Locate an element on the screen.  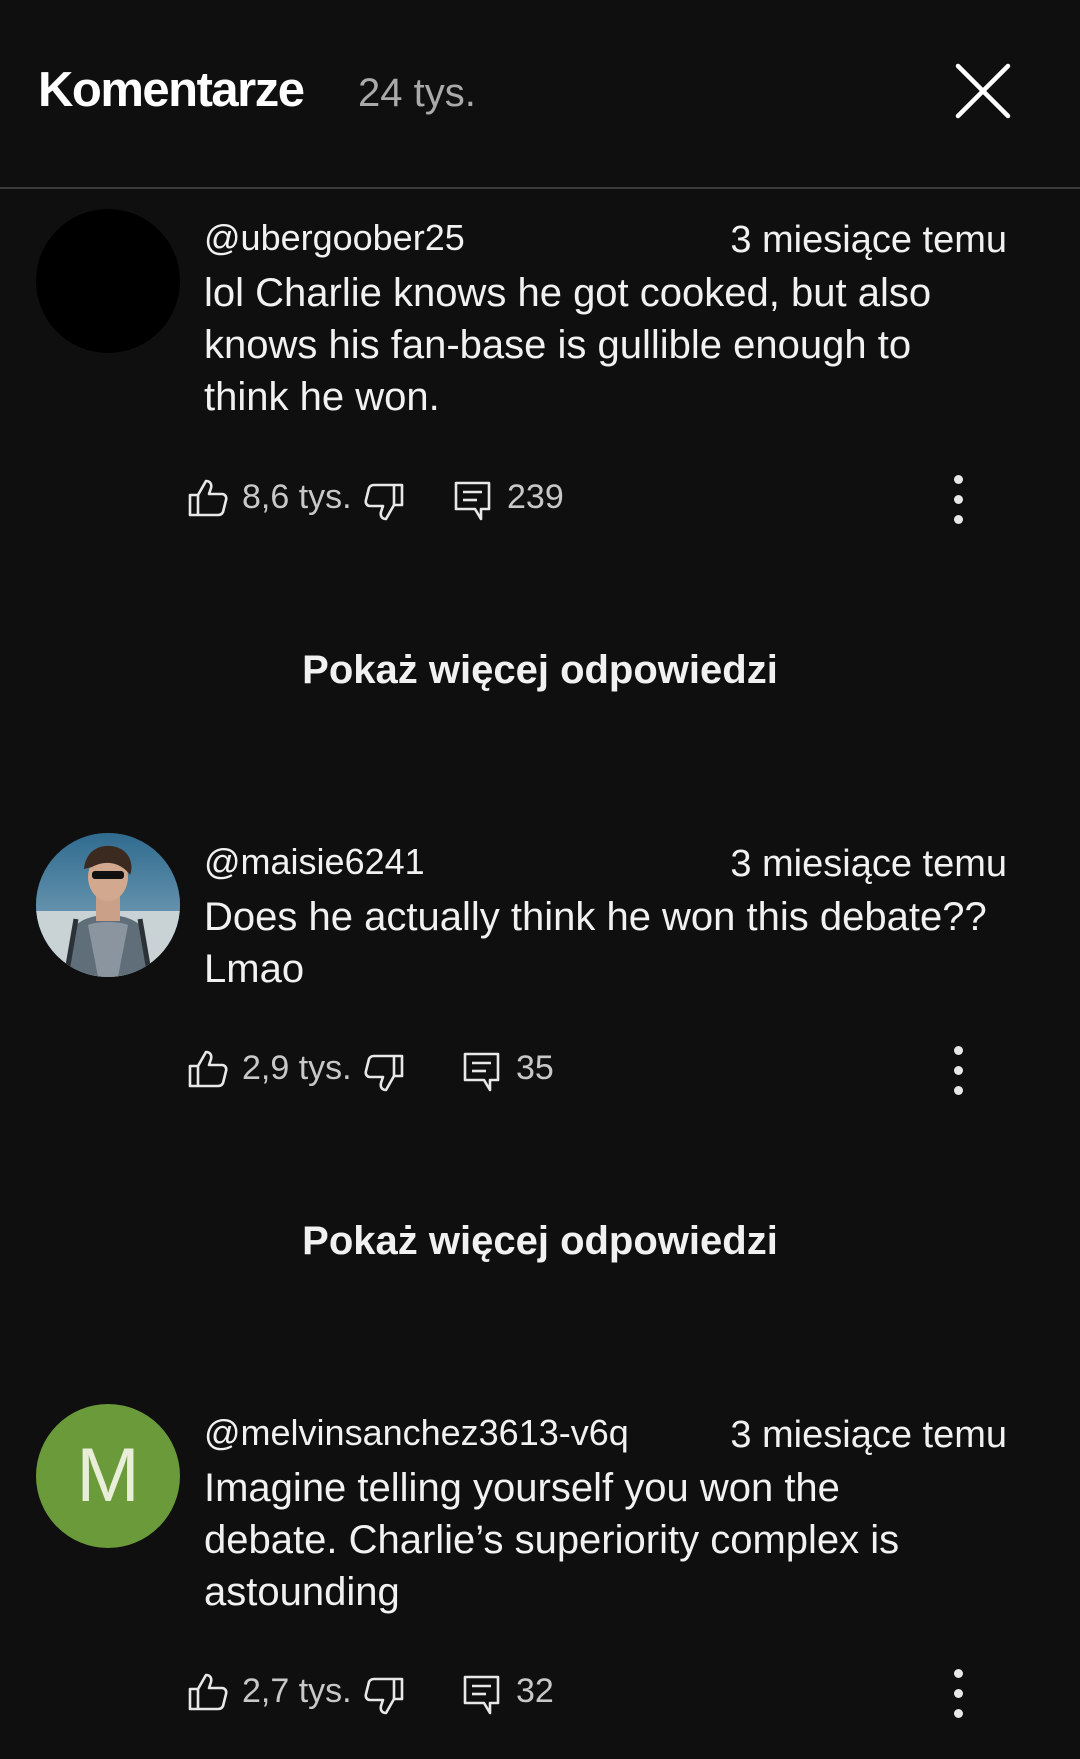
comment-author: @melvinsanchez3613-v6q is located at coordinates (416, 1433).